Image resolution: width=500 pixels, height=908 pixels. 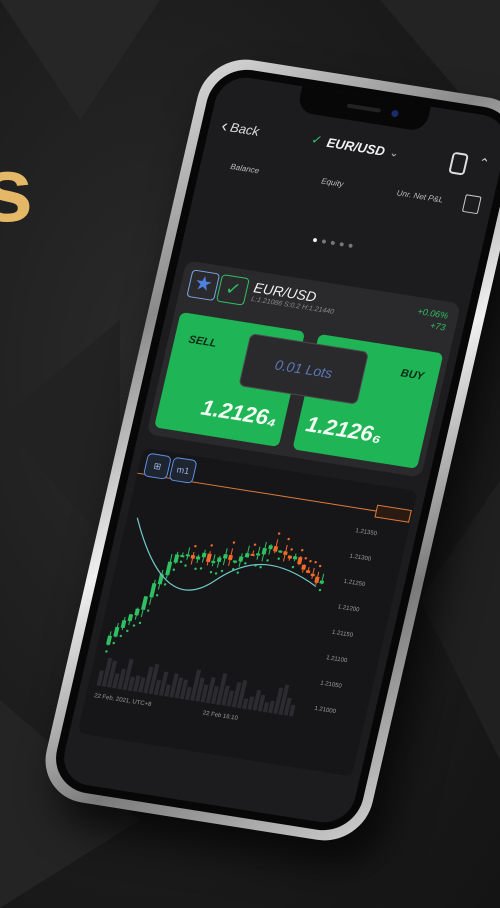 What do you see at coordinates (244, 129) in the screenshot?
I see `back-label: Back` at bounding box center [244, 129].